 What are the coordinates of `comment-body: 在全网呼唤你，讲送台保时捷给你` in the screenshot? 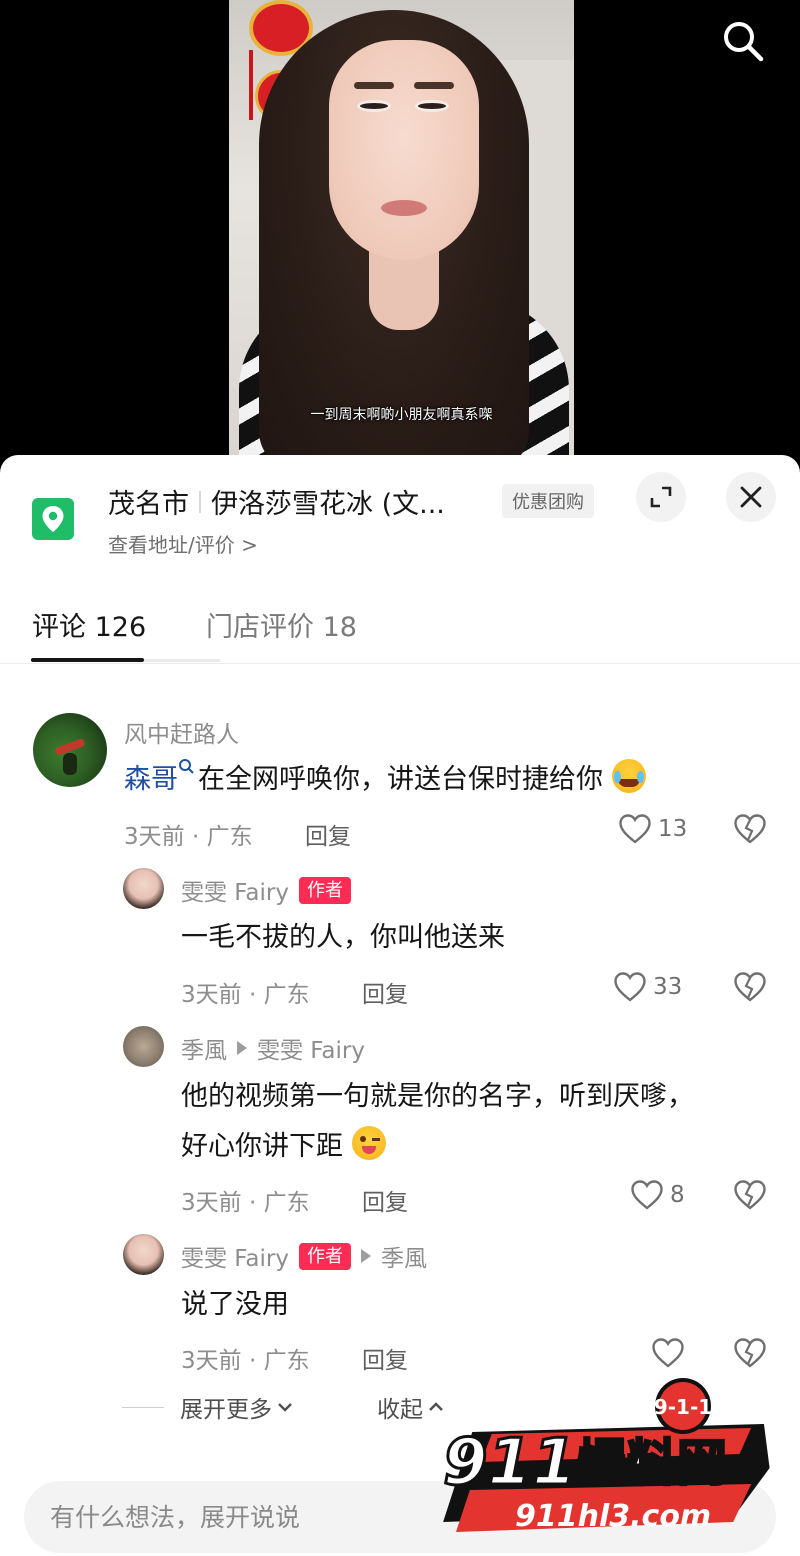 It's located at (400, 779).